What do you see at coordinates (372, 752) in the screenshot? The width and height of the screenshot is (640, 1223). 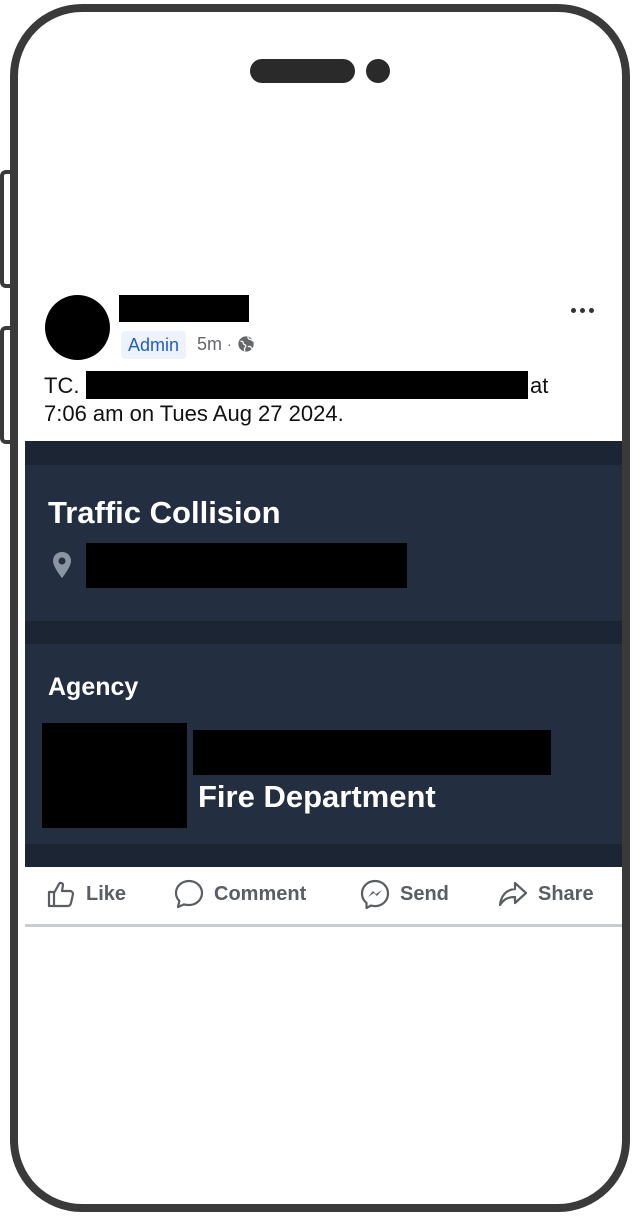 I see `agency-name-redacted` at bounding box center [372, 752].